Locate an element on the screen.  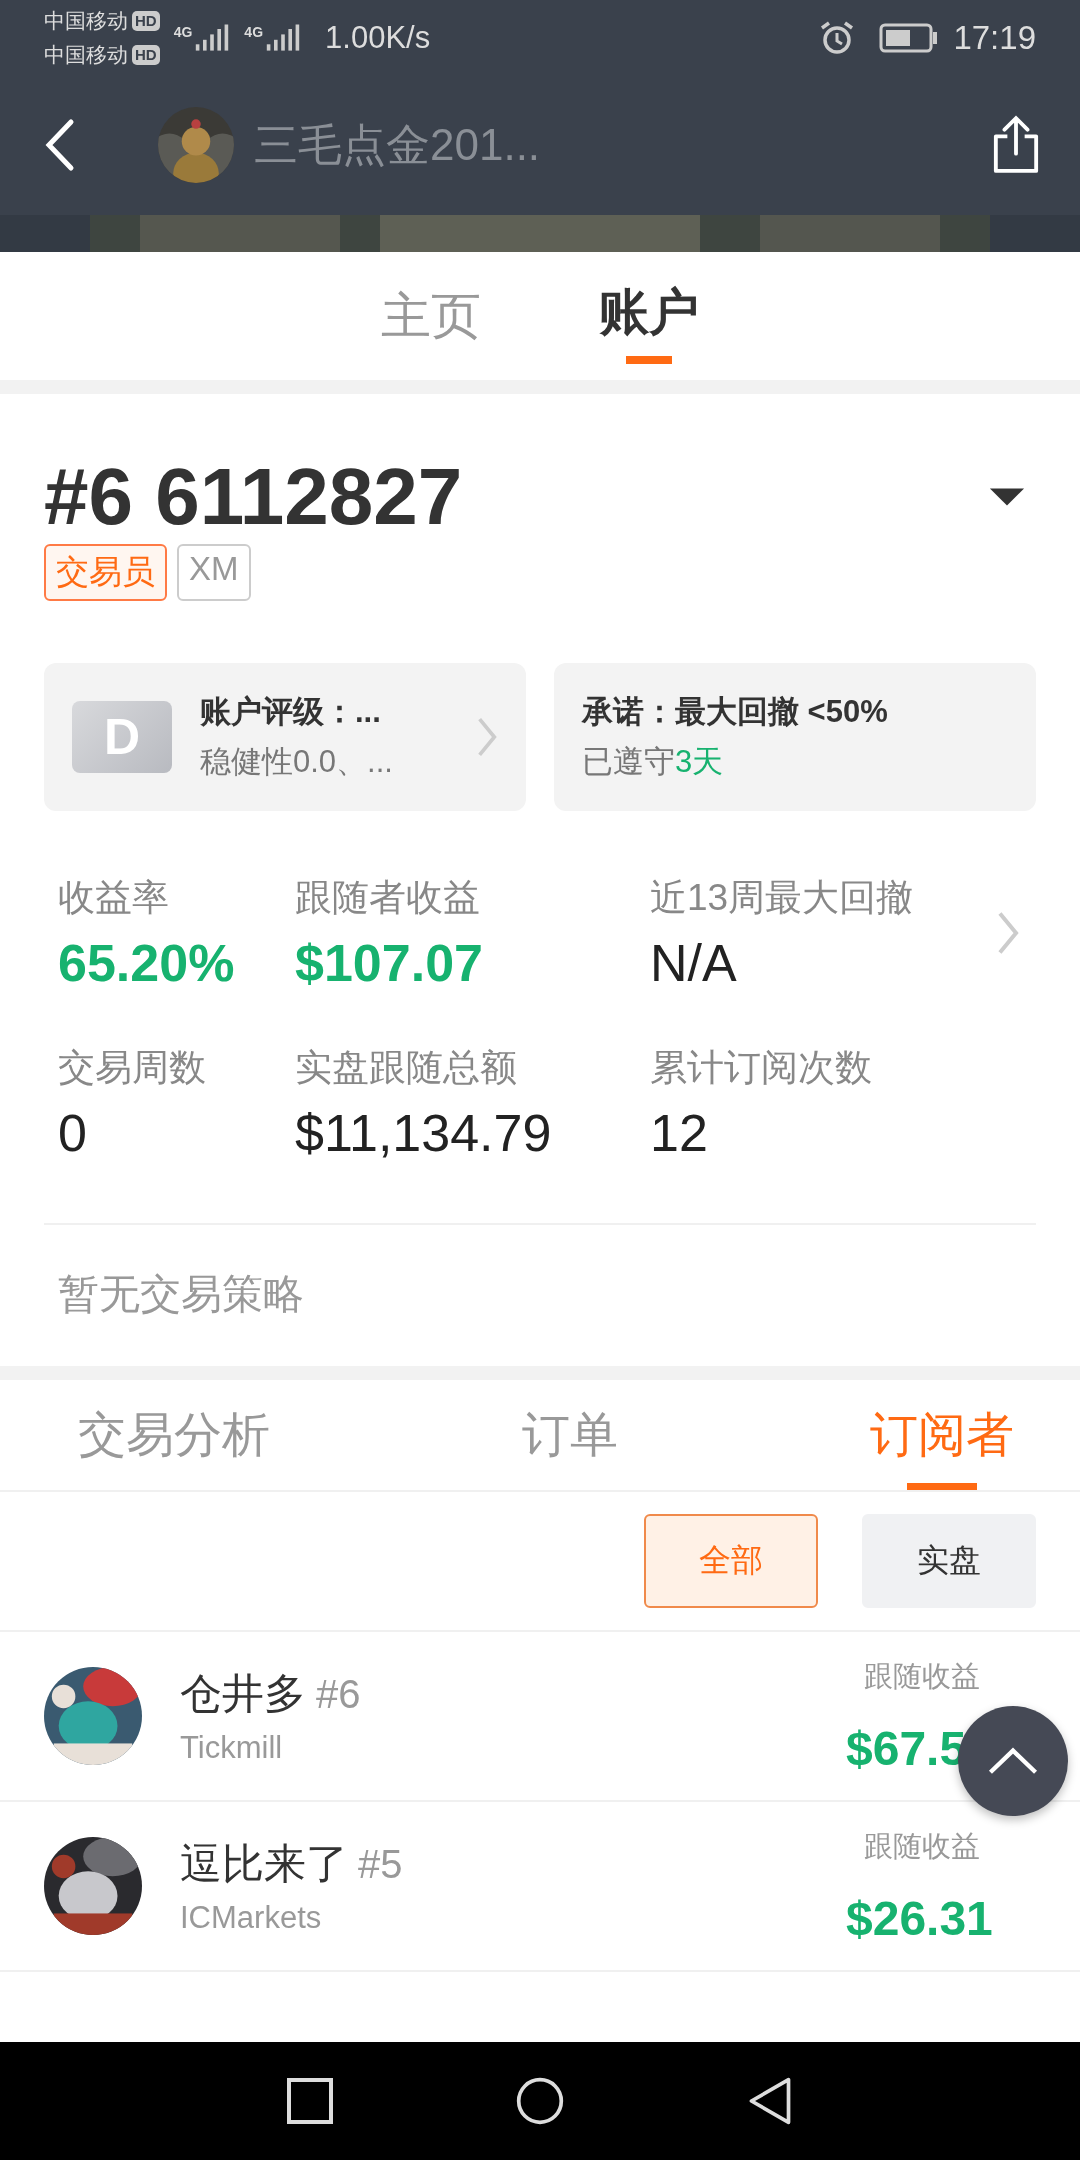
subscriber-name: 仓井多 is located at coordinates (243, 1694).